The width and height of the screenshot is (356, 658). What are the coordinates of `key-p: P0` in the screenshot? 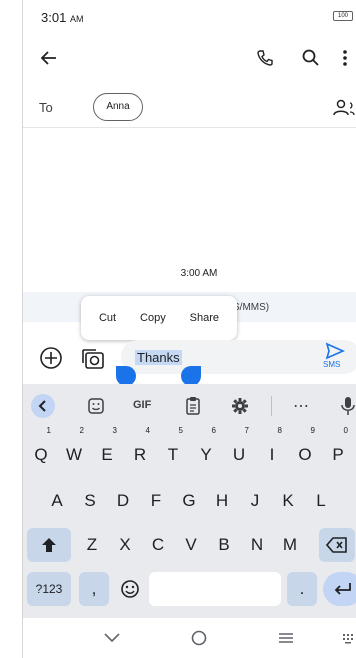 It's located at (338, 449).